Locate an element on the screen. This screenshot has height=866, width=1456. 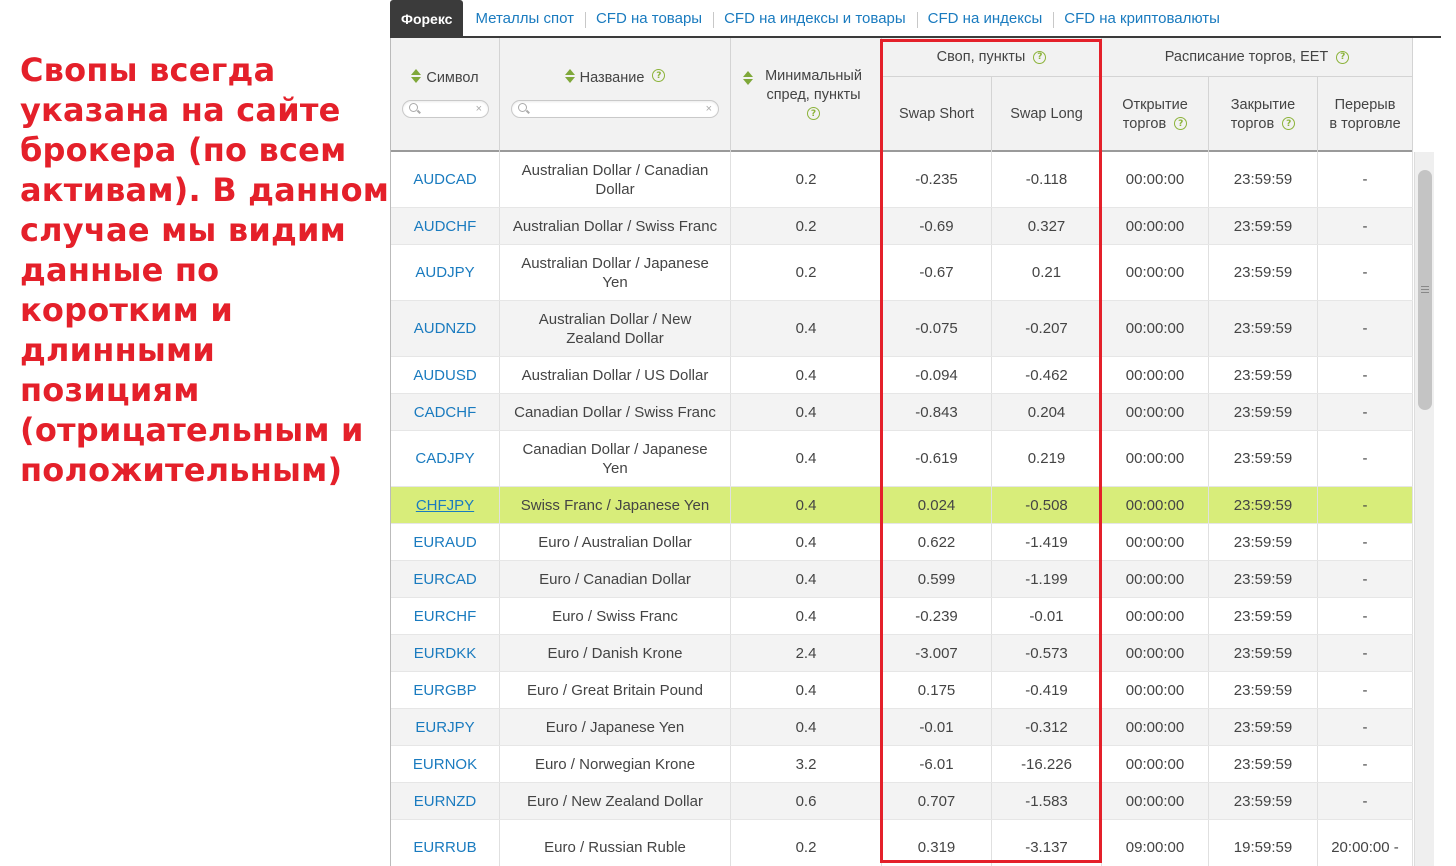
cell-symbol-text: AUDUSD is located at coordinates (444, 375).